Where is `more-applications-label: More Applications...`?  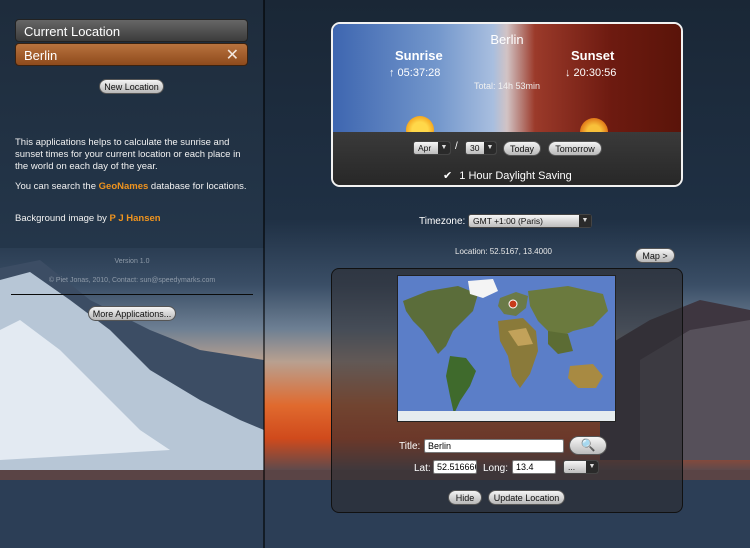 more-applications-label: More Applications... is located at coordinates (132, 314).